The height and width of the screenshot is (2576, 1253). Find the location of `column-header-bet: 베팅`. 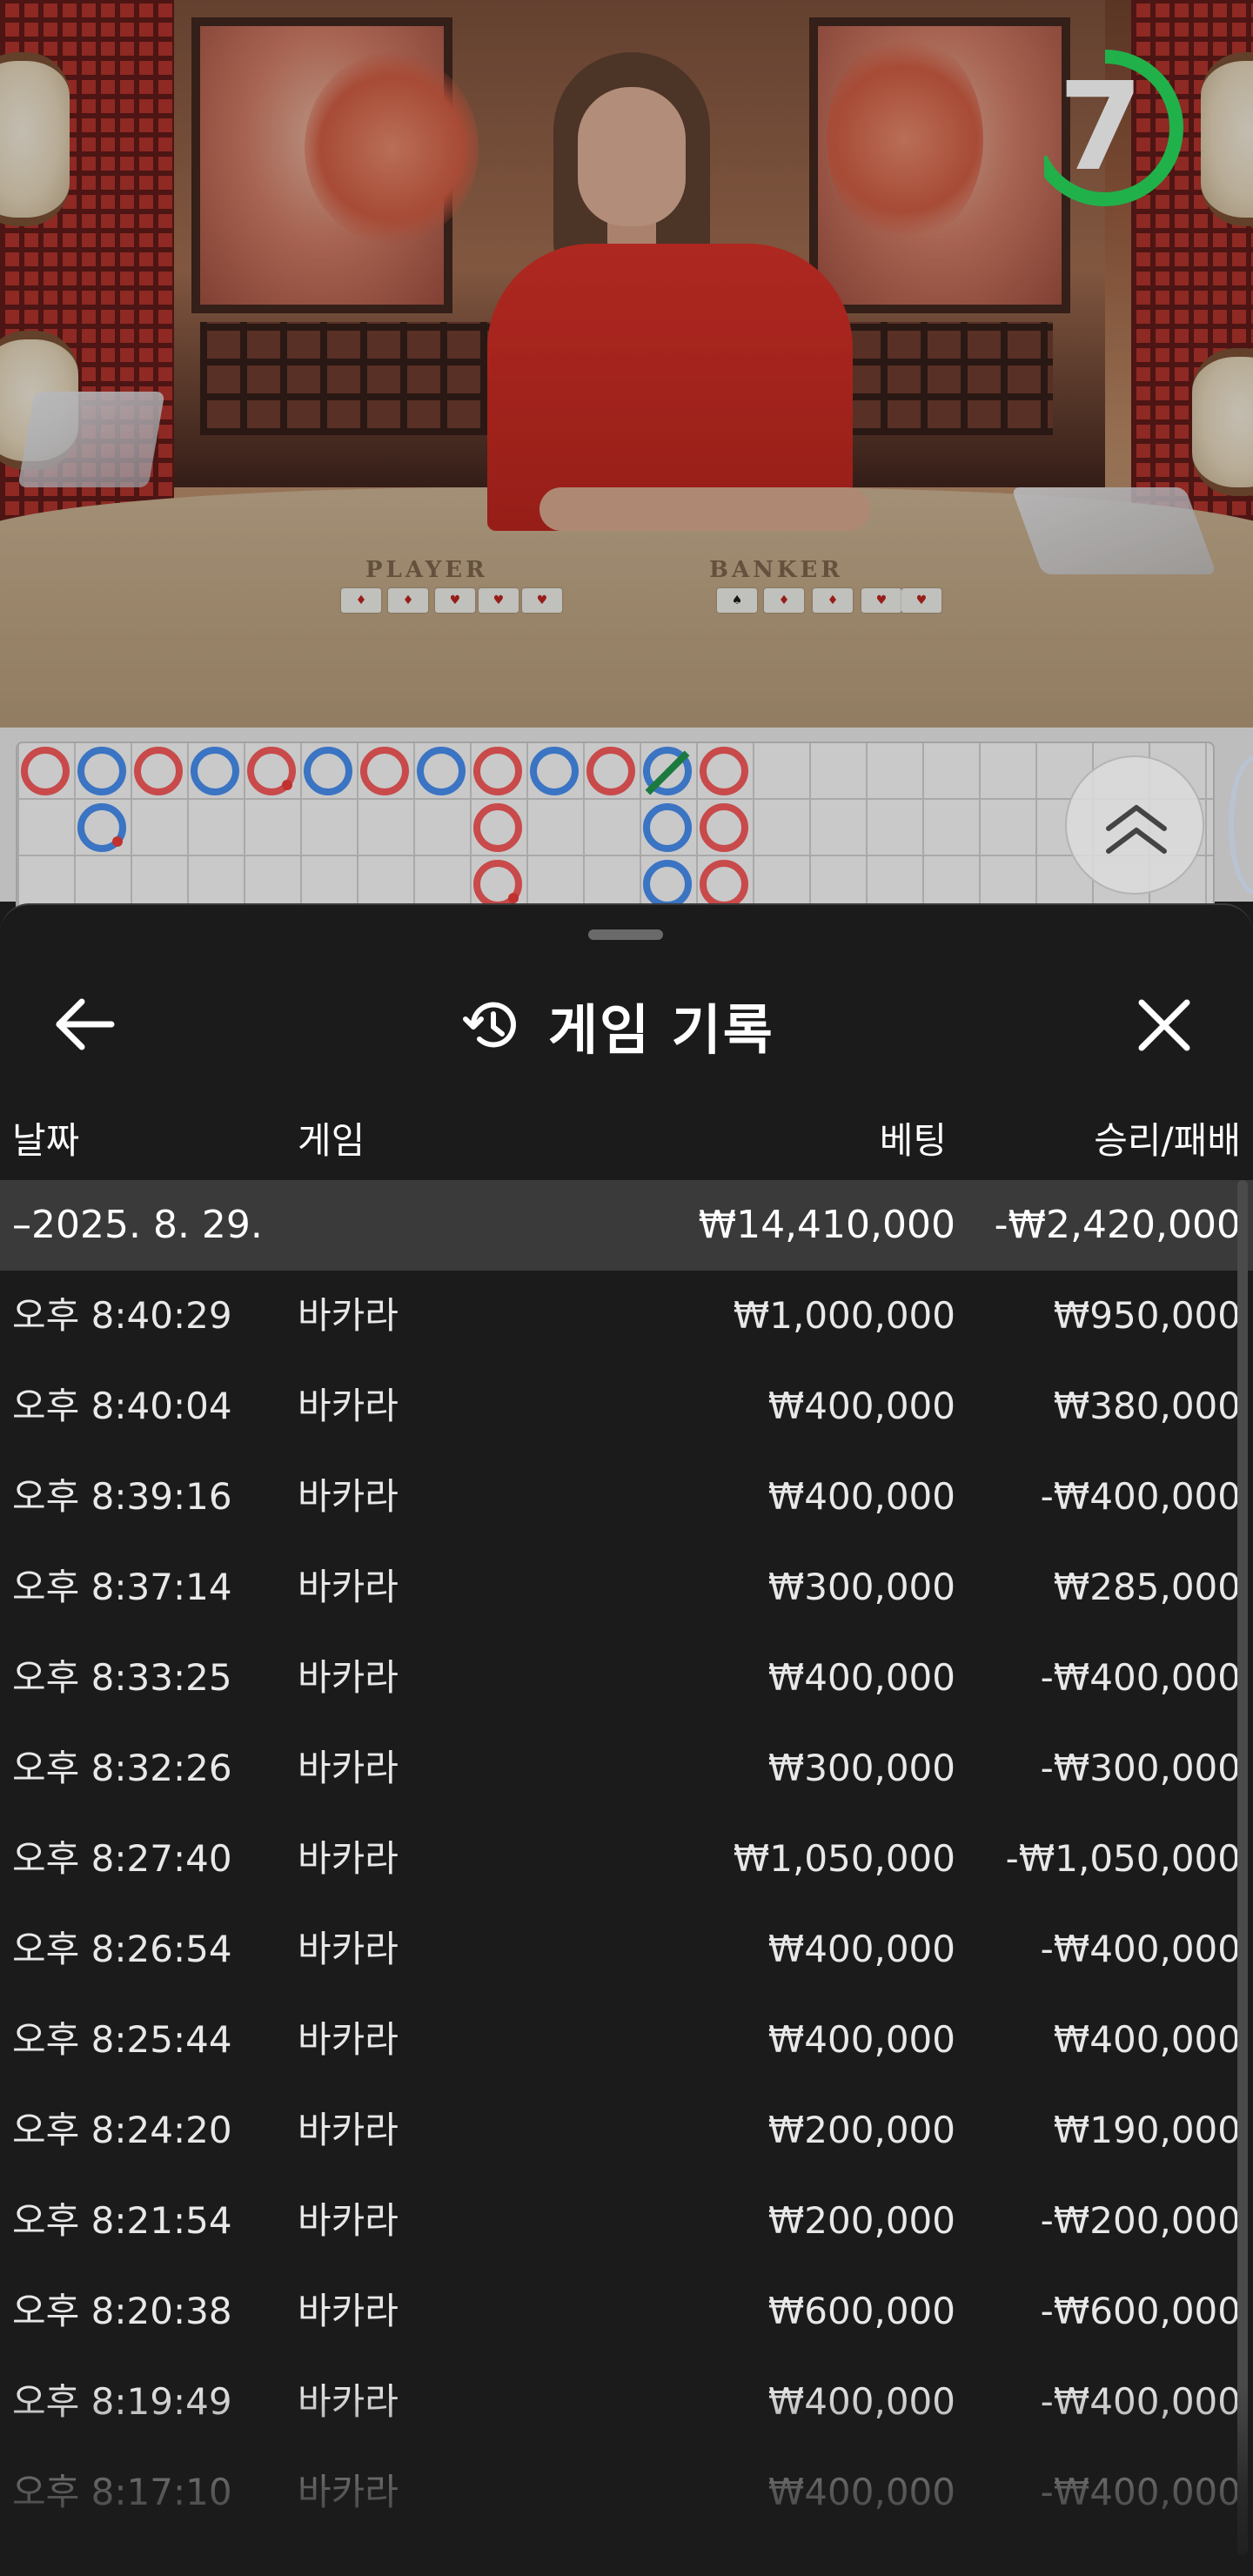

column-header-bet: 베팅 is located at coordinates (856, 1141).